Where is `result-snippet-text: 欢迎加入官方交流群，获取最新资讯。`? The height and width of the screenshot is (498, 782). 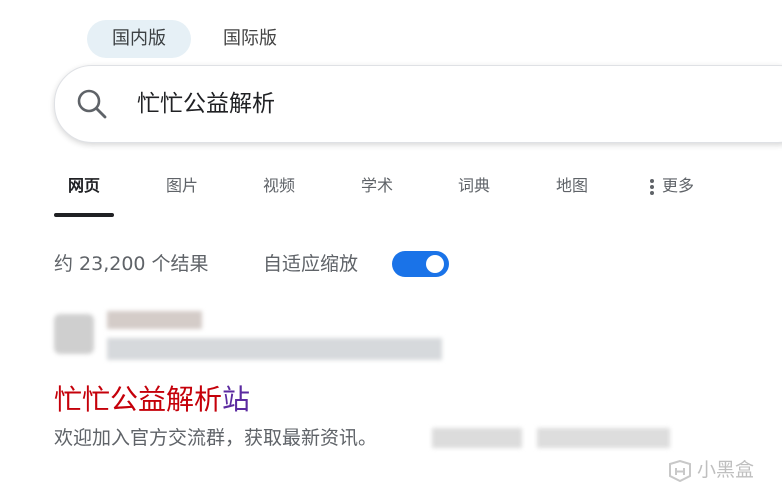 result-snippet-text: 欢迎加入官方交流群，获取最新资讯。 is located at coordinates (216, 438).